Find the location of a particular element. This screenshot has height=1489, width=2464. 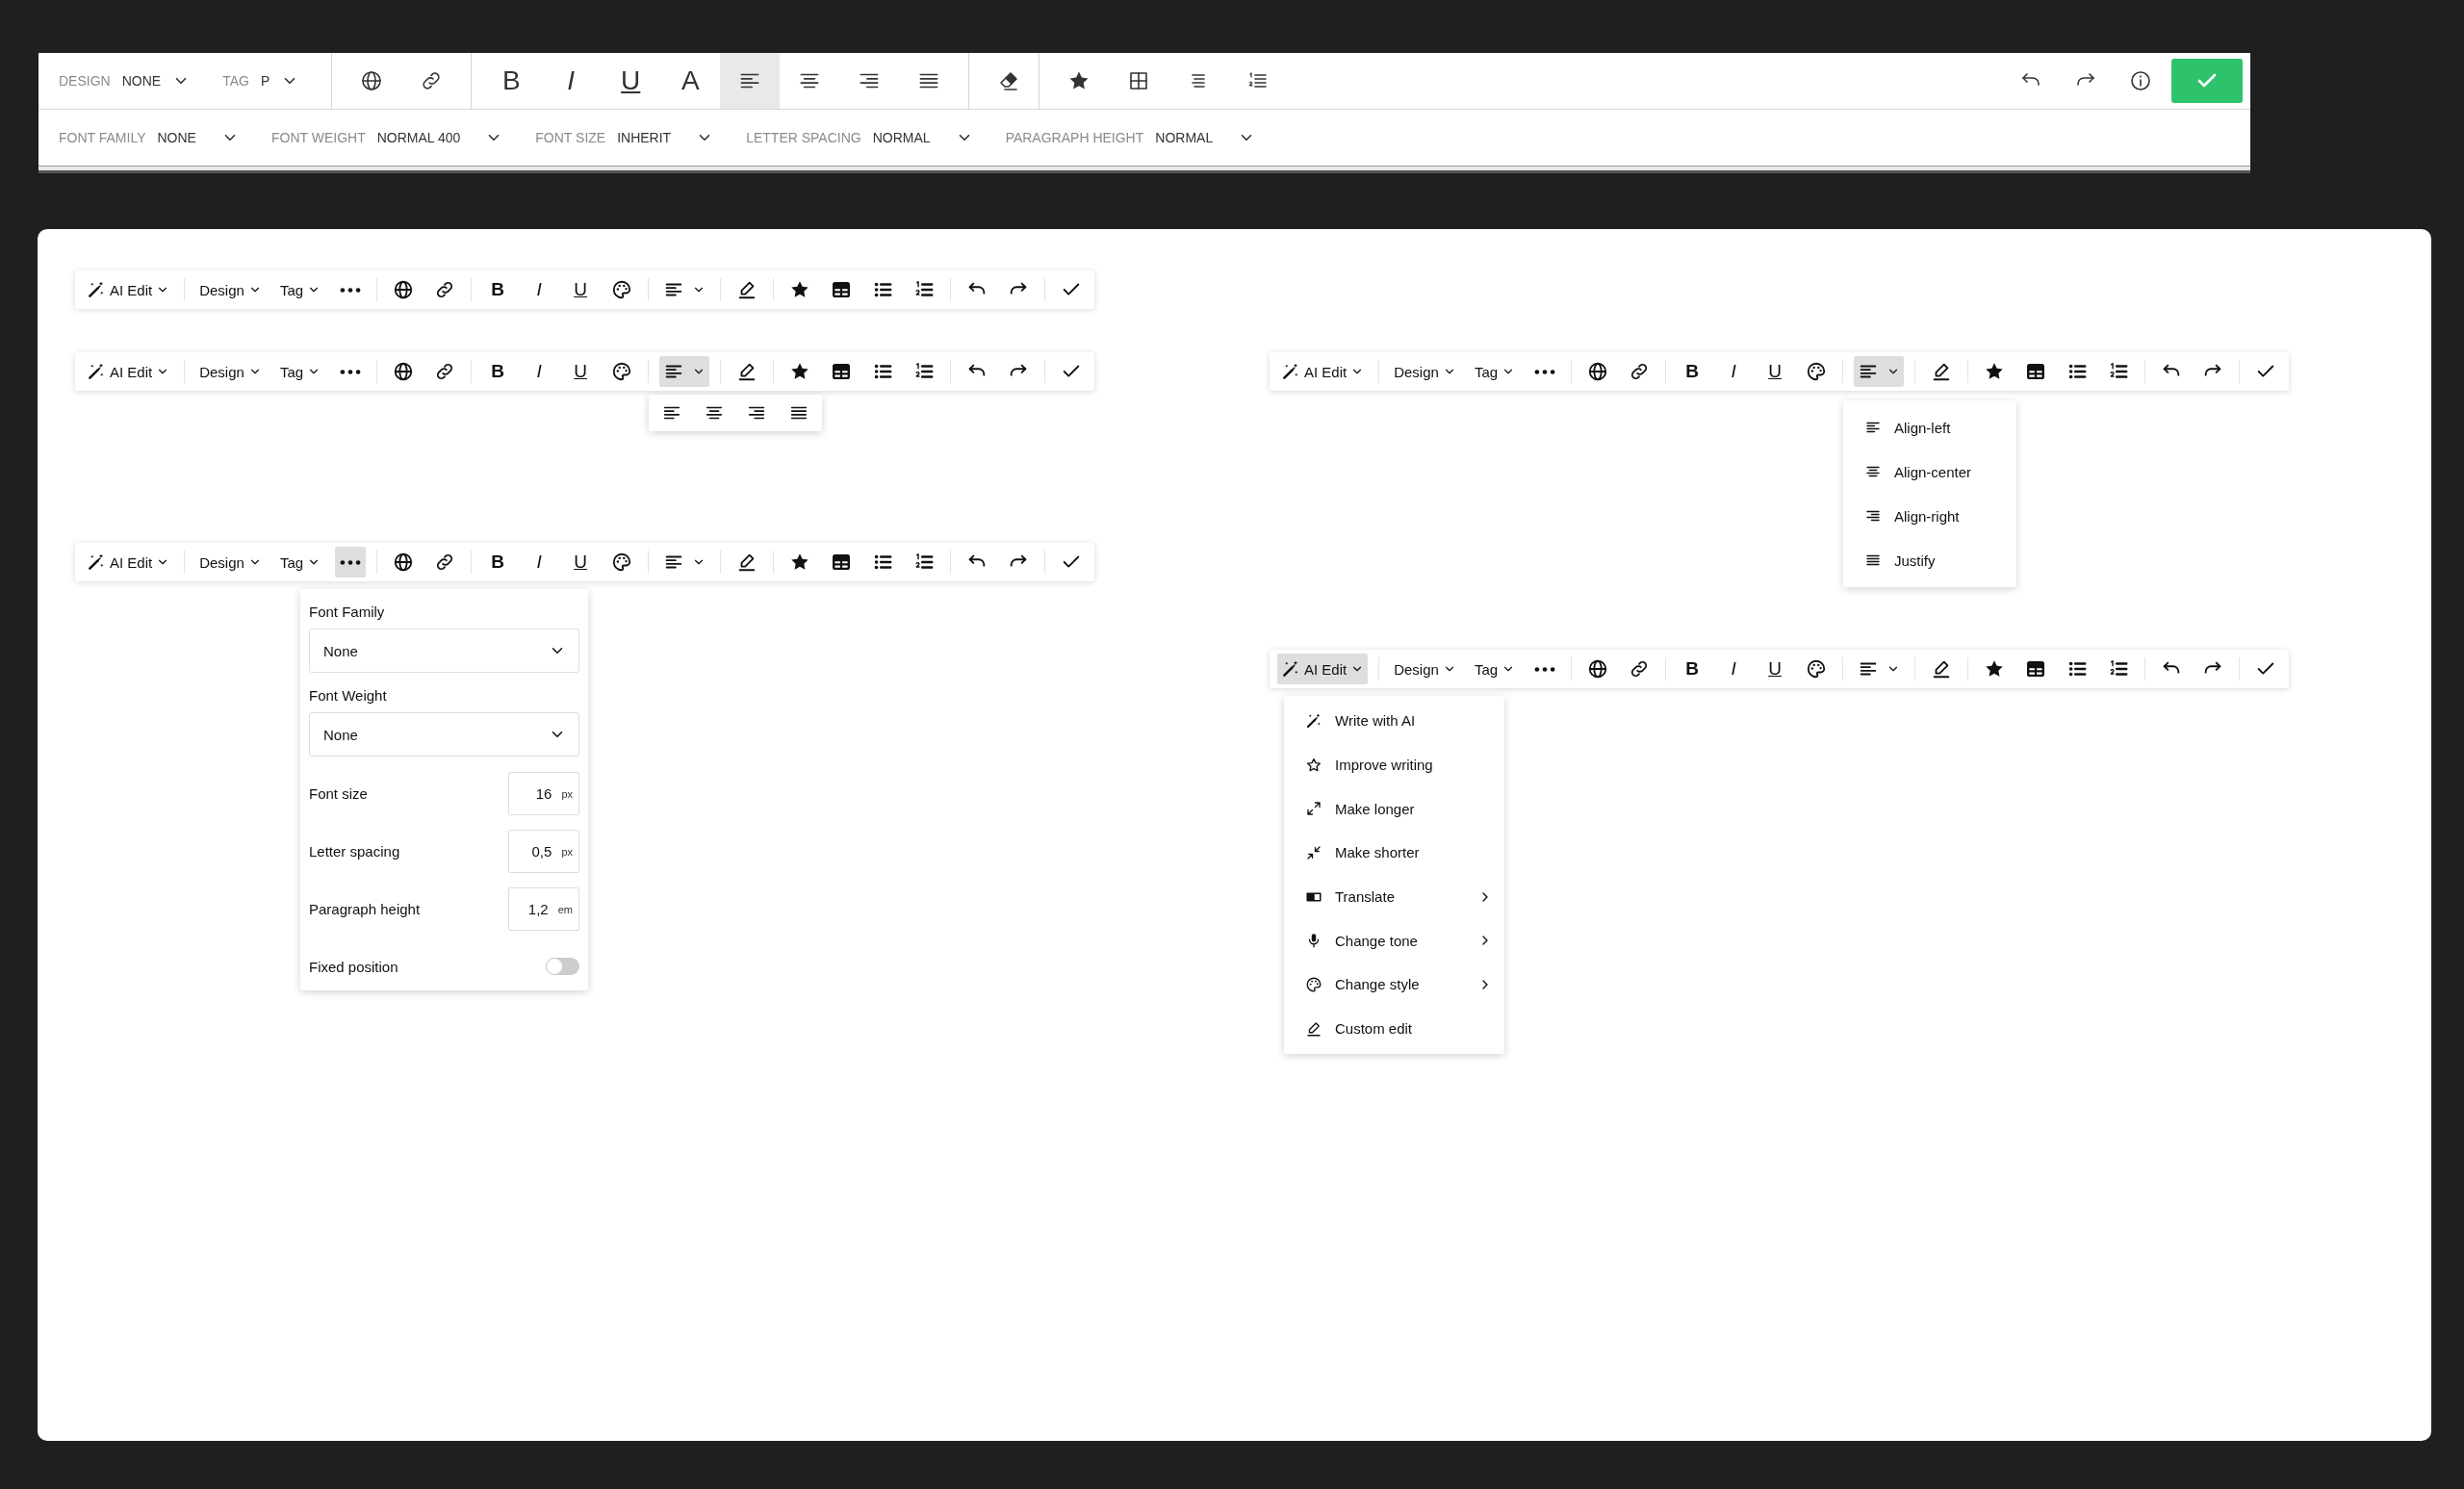

menu-item: Make longer is located at coordinates (1375, 808).